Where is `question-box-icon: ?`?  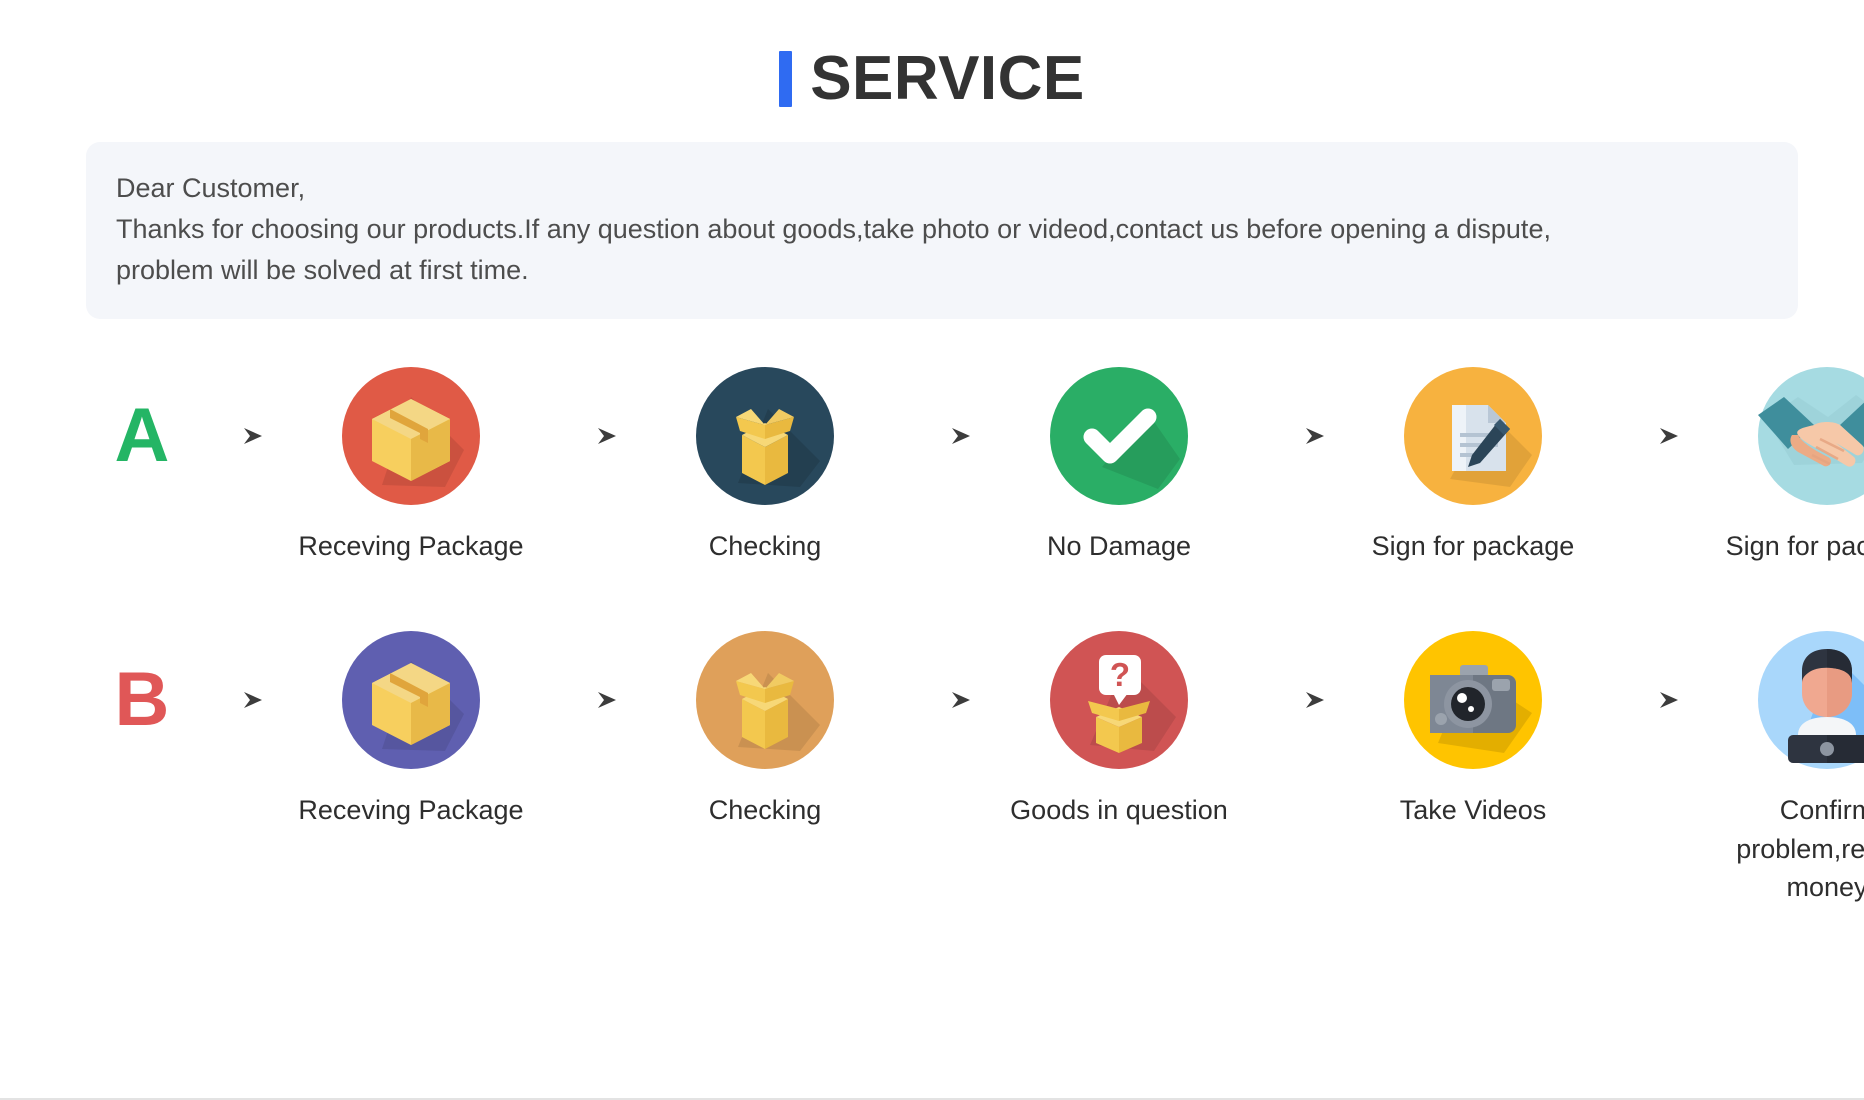 question-box-icon: ? is located at coordinates (1119, 700).